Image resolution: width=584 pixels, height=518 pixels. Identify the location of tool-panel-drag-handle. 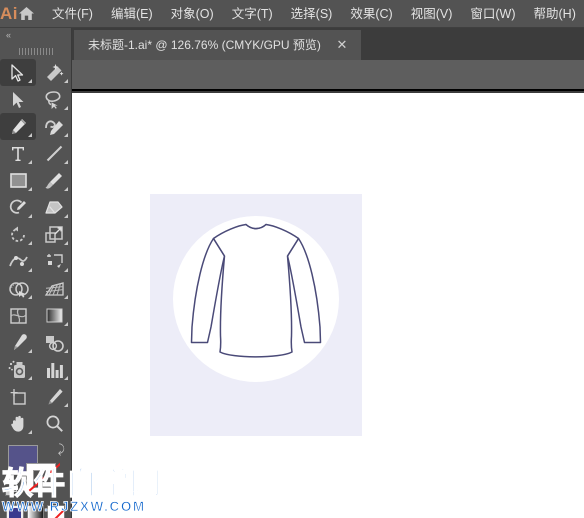
(35, 51).